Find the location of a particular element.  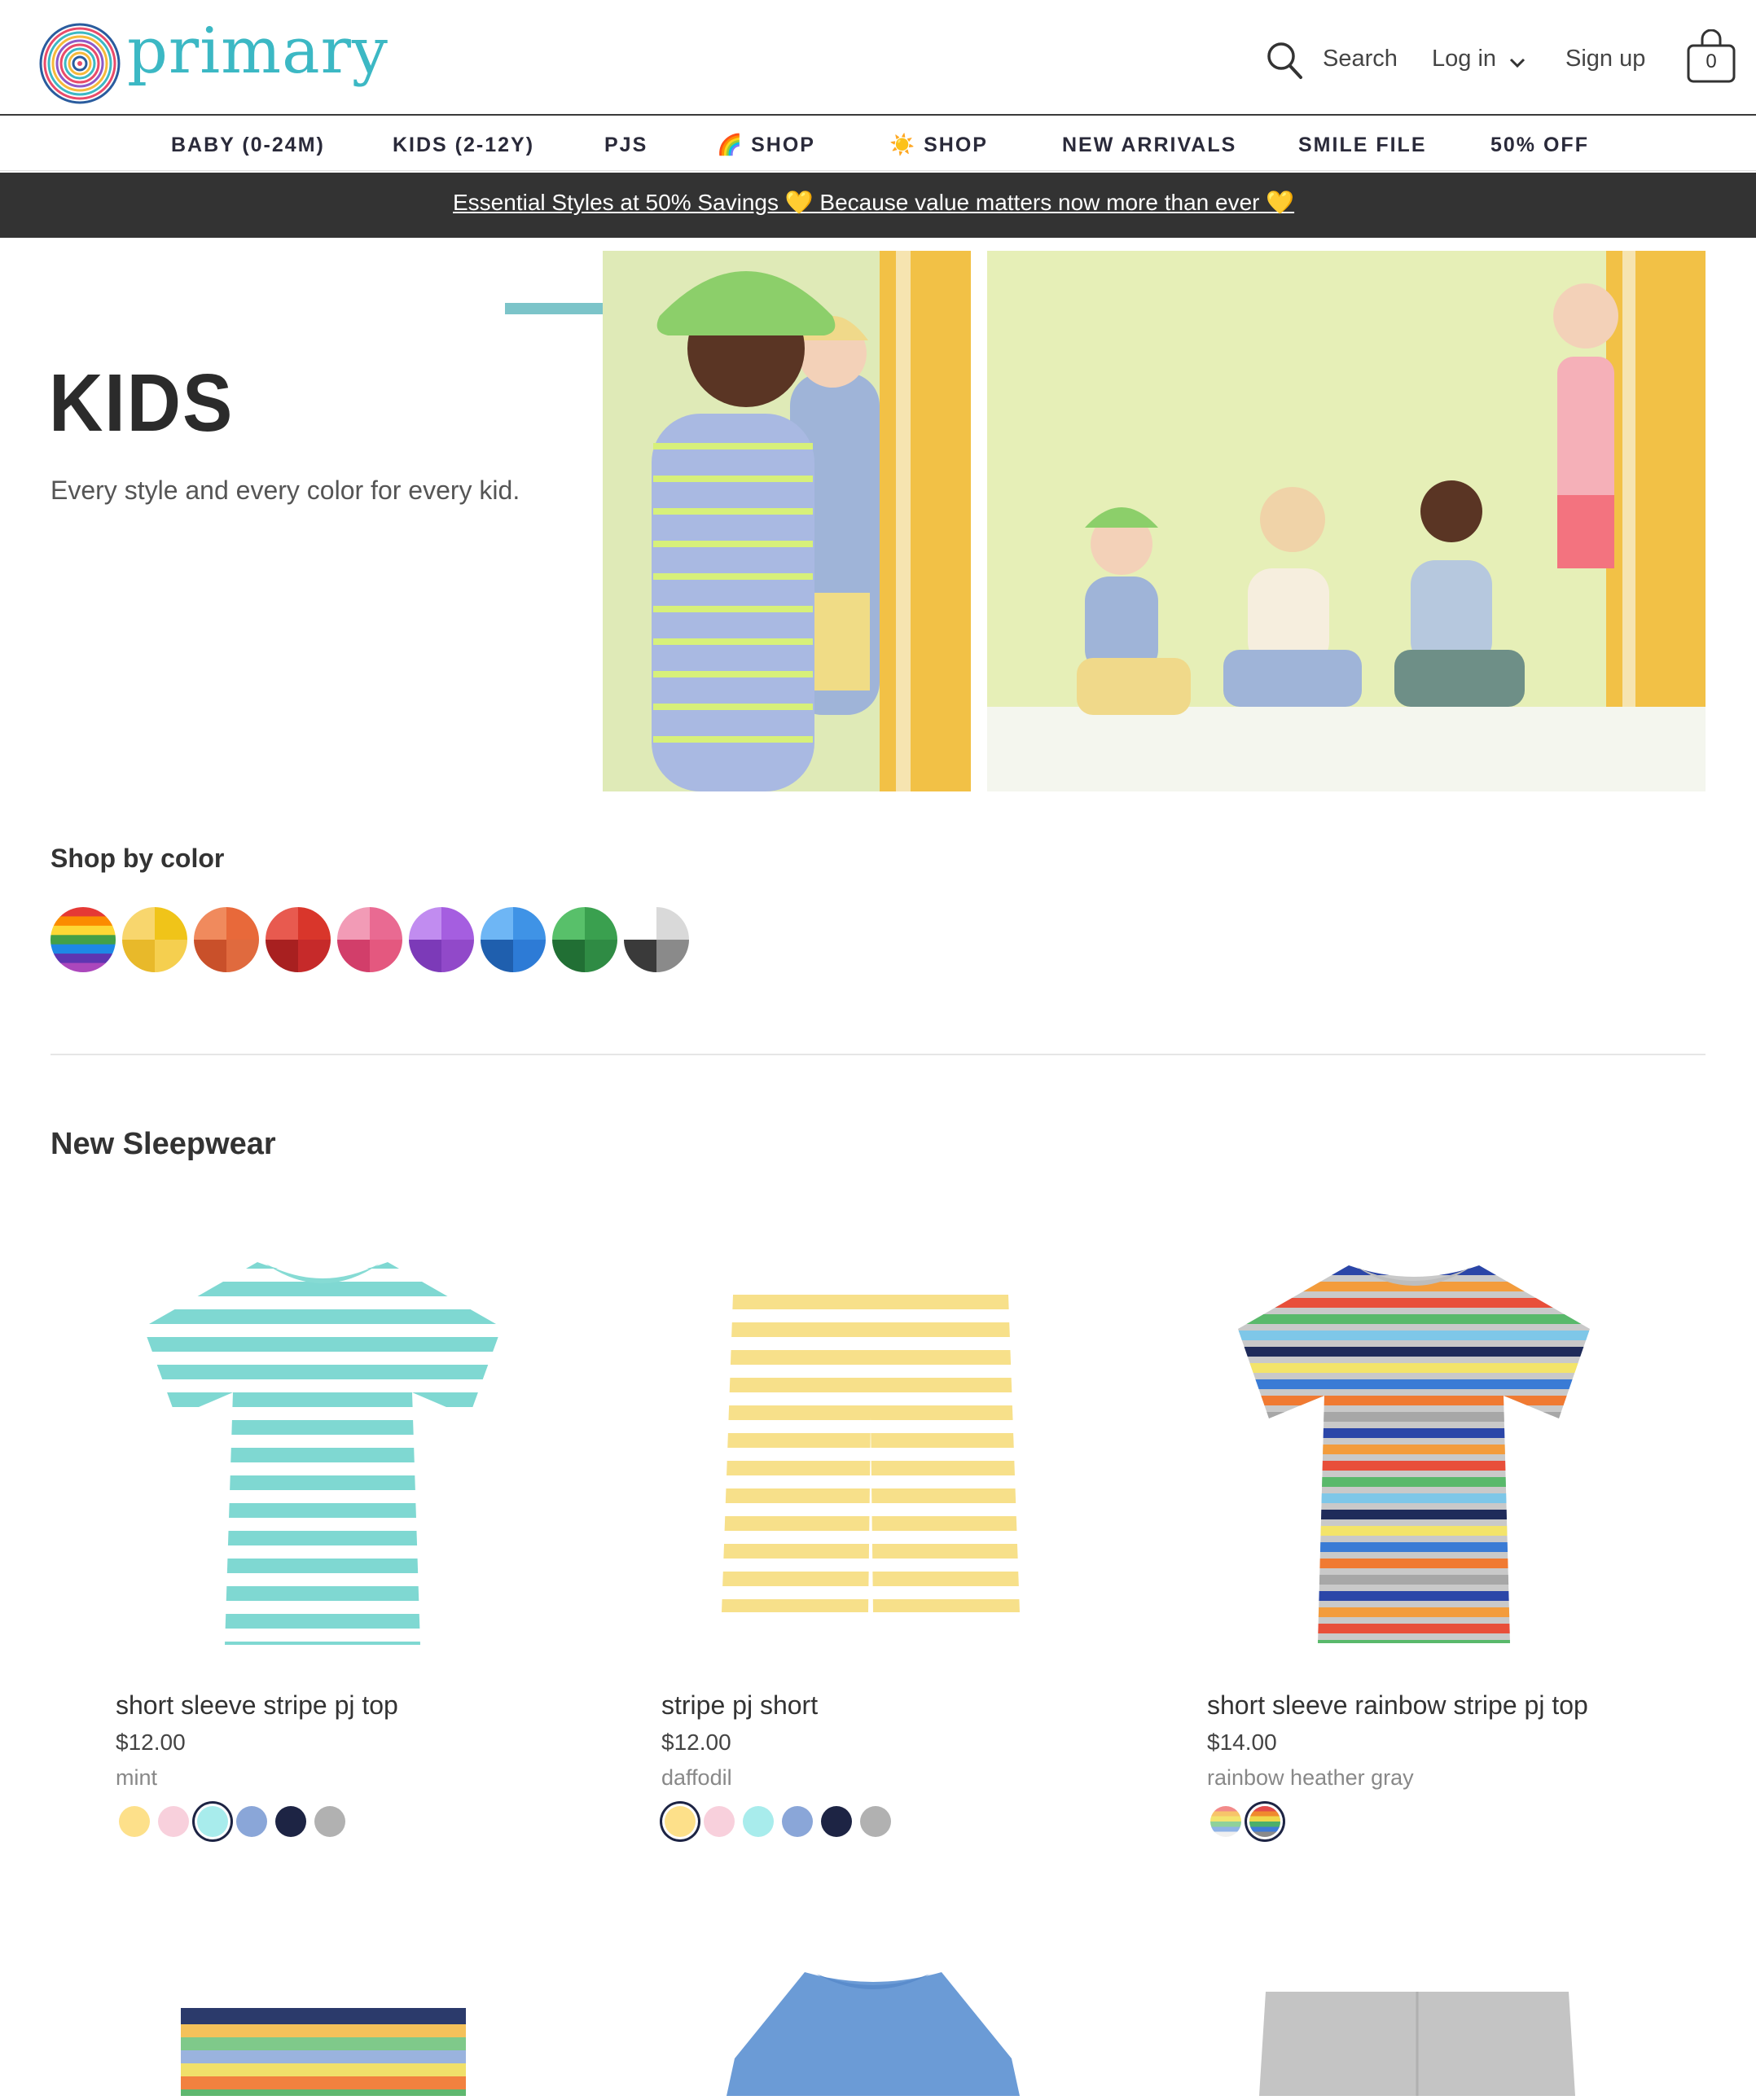

product-color-name: mint is located at coordinates (137, 1777).